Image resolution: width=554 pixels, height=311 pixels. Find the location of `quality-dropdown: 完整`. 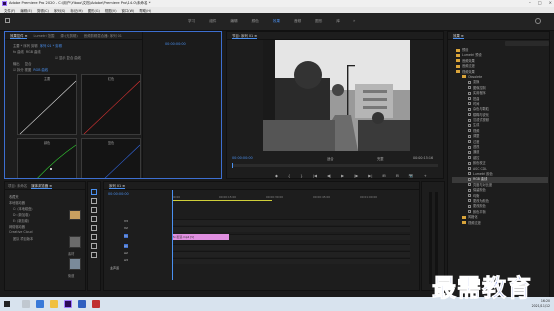

quality-dropdown: 完整 is located at coordinates (380, 158).